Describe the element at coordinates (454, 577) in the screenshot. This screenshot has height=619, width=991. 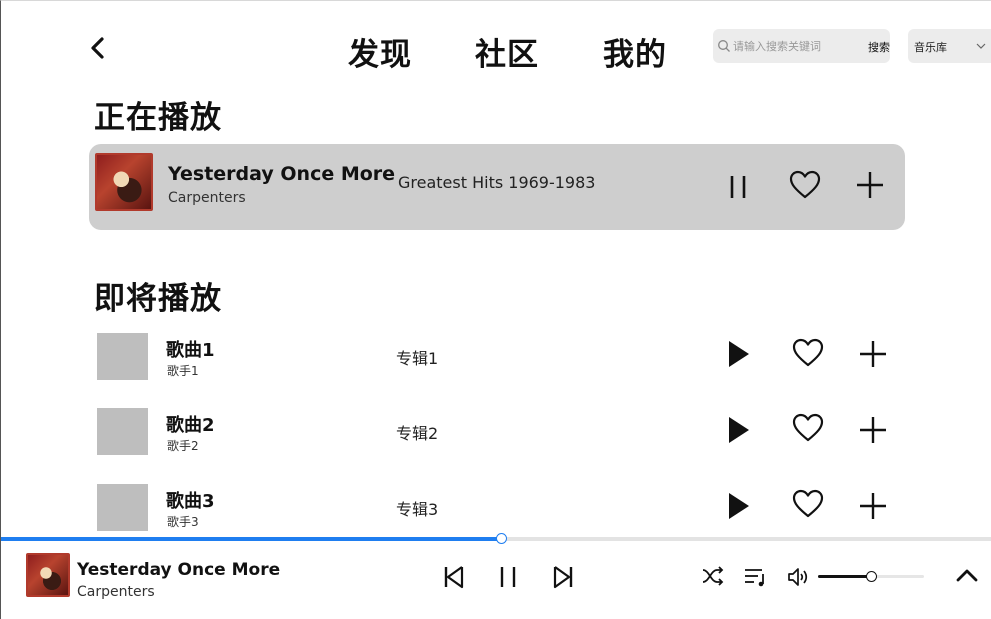
I see `previous-icon` at that location.